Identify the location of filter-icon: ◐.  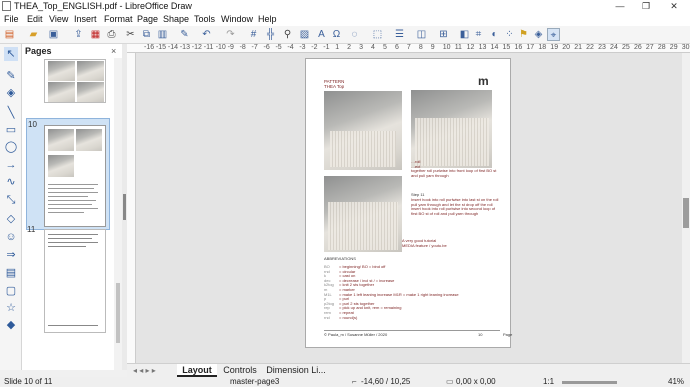
(494, 34).